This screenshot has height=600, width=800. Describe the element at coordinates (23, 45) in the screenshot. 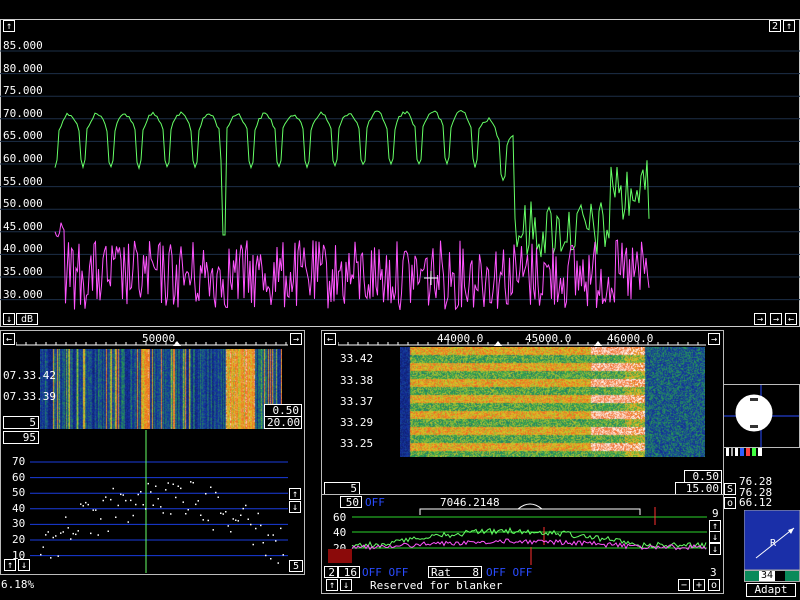

I see `top-y-label: 85.000` at that location.